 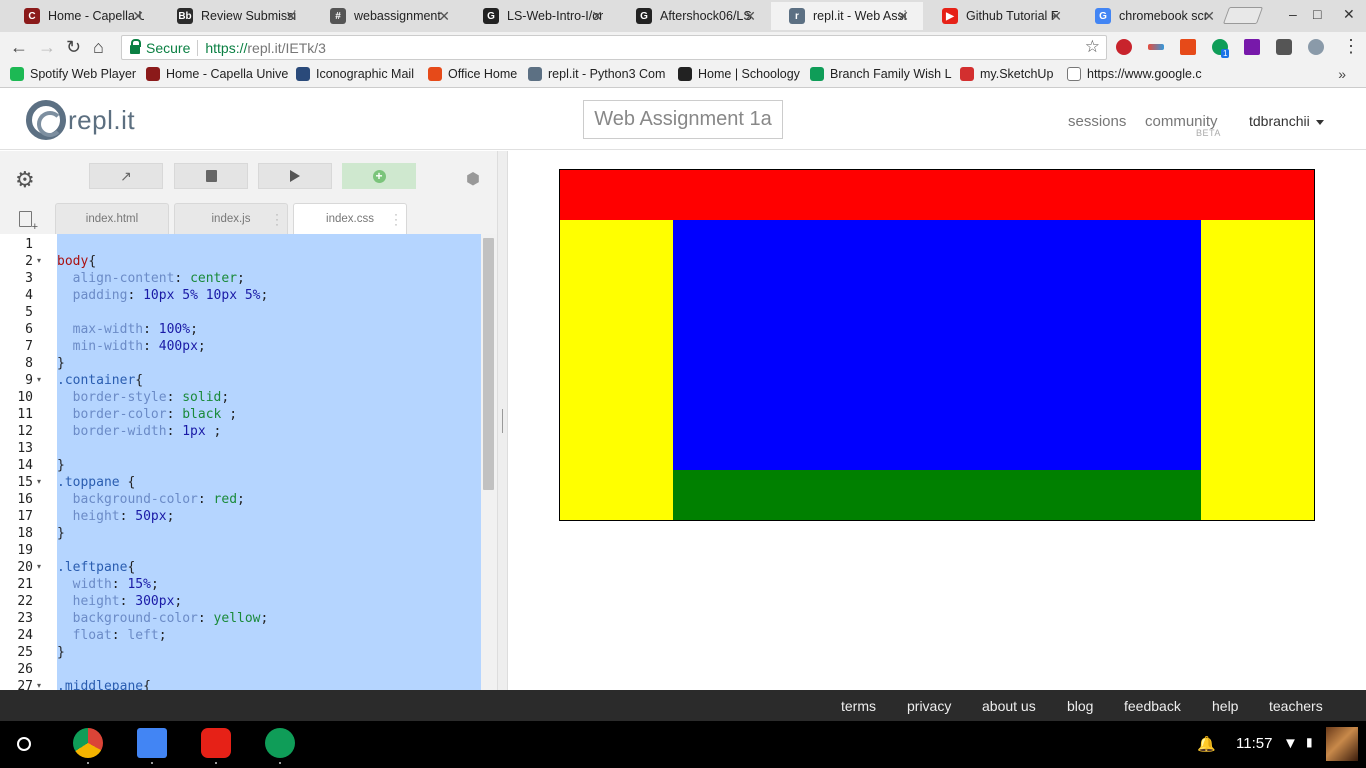 What do you see at coordinates (139, 431) in the screenshot?
I see `code-line: border-width: 1px ;` at bounding box center [139, 431].